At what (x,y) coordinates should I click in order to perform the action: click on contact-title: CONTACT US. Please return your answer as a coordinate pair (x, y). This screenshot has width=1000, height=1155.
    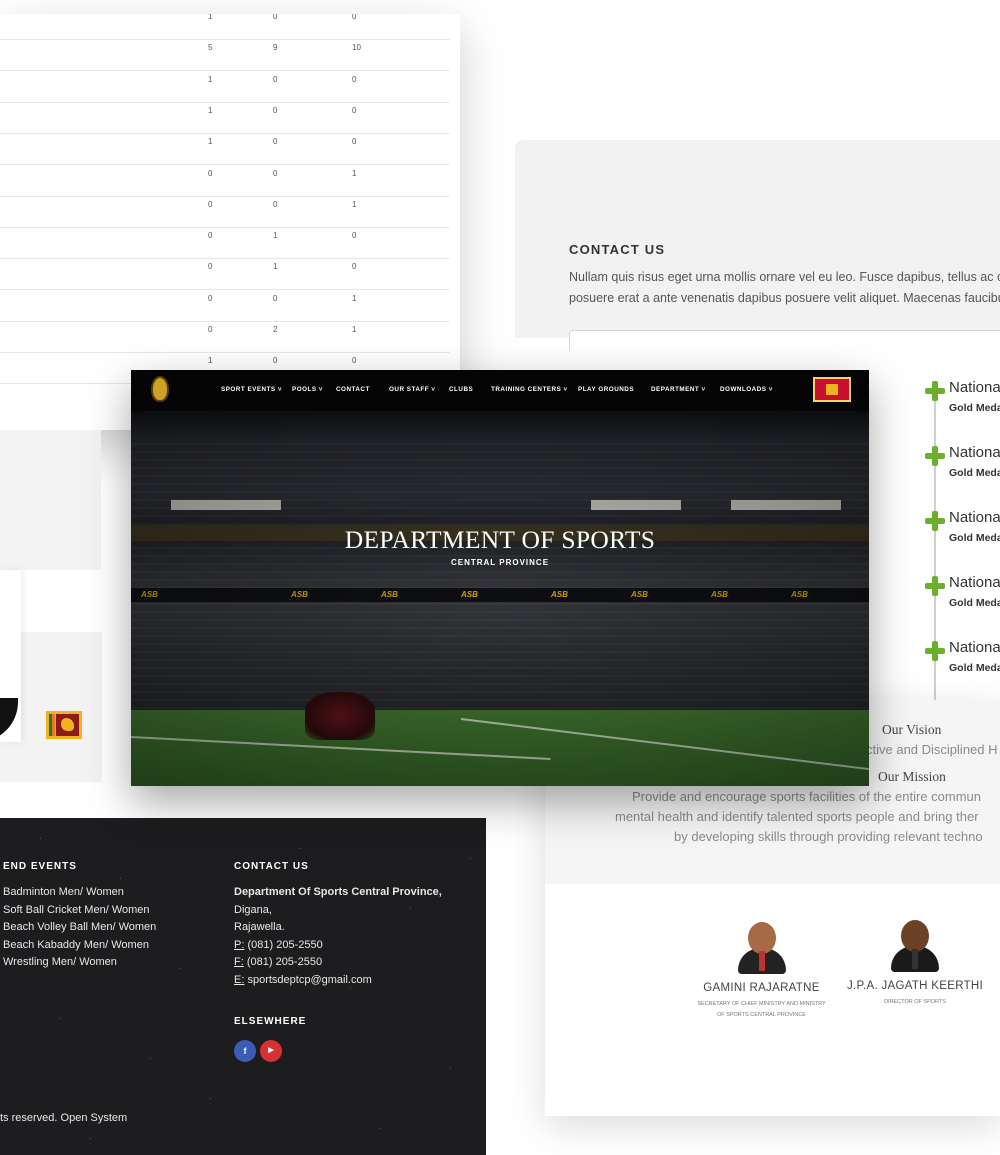
    Looking at the image, I should click on (617, 249).